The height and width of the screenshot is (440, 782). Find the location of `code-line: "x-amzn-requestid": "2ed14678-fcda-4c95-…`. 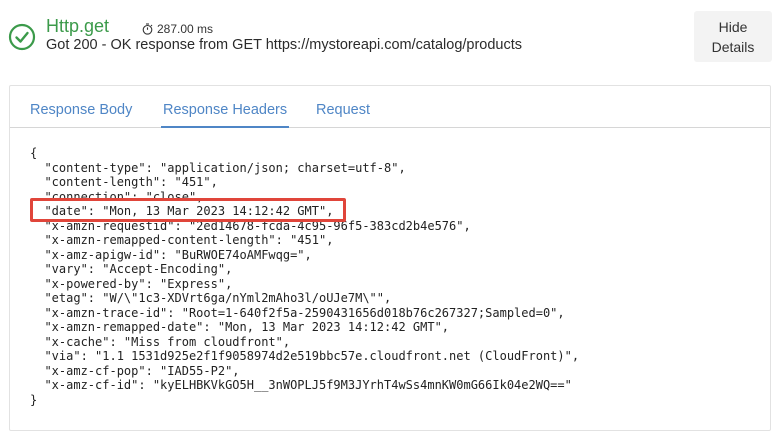

code-line: "x-amzn-requestid": "2ed14678-fcda-4c95-… is located at coordinates (250, 225).